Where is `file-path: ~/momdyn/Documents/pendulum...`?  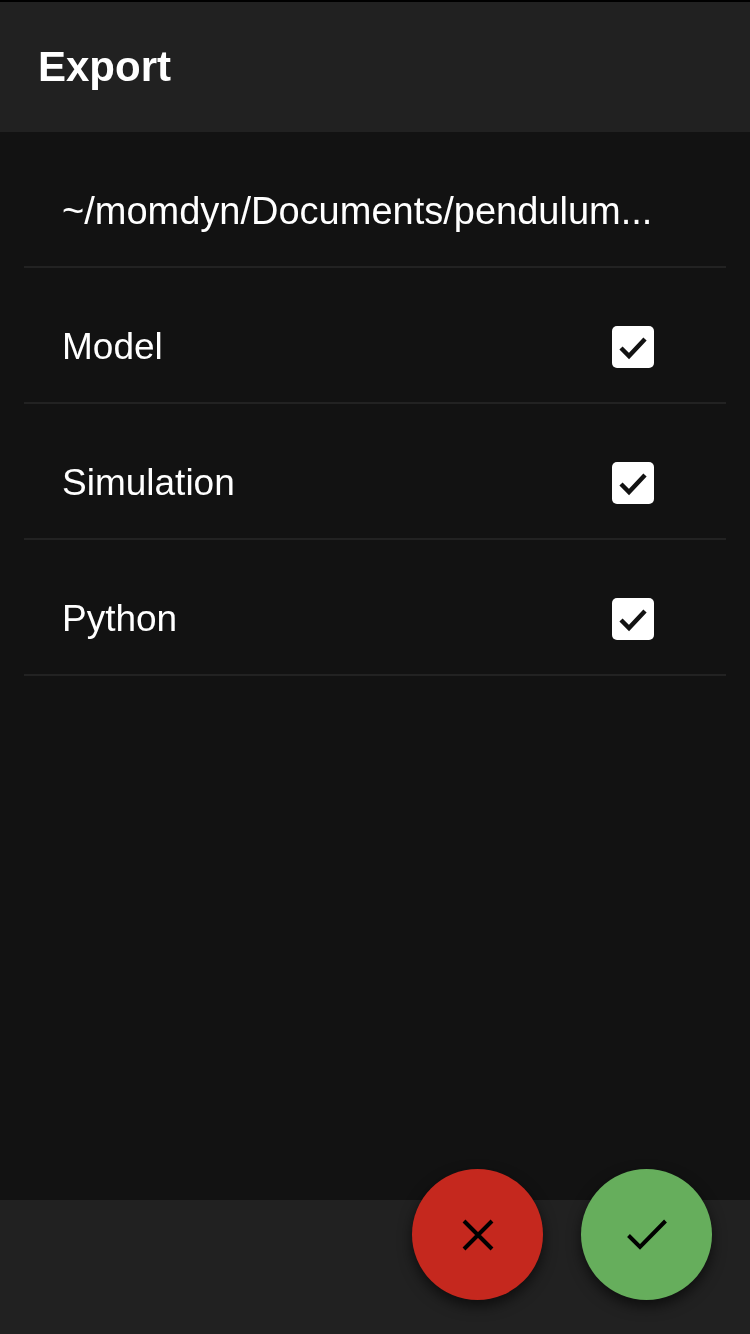 file-path: ~/momdyn/Documents/pendulum... is located at coordinates (357, 211).